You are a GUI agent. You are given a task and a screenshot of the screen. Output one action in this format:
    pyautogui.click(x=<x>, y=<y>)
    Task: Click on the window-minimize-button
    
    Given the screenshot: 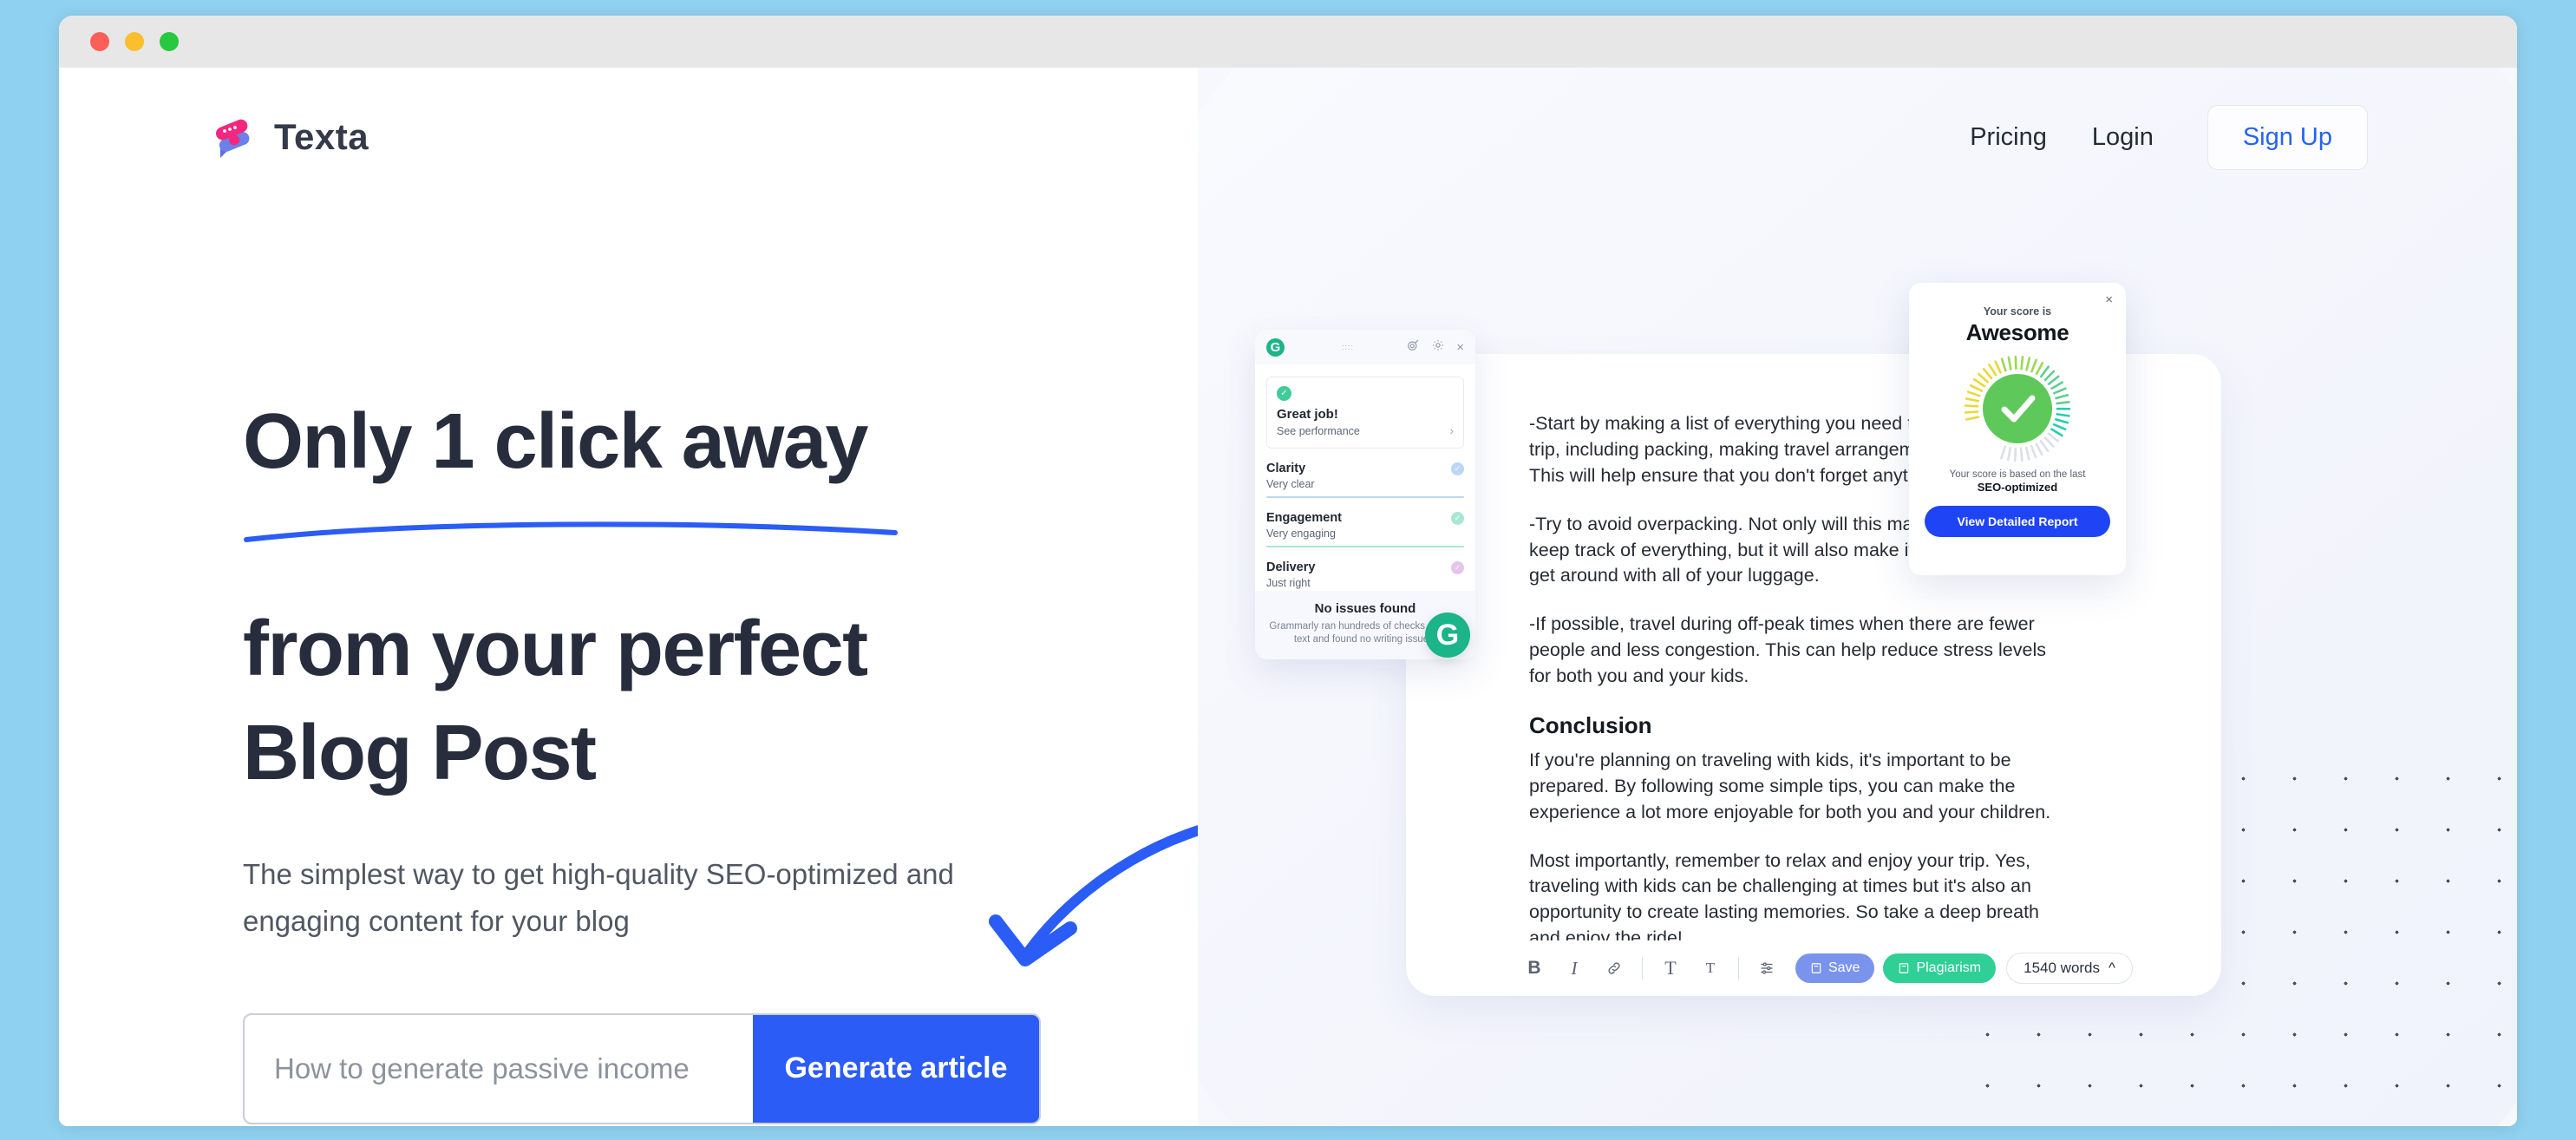 What is the action you would take?
    pyautogui.click(x=134, y=41)
    